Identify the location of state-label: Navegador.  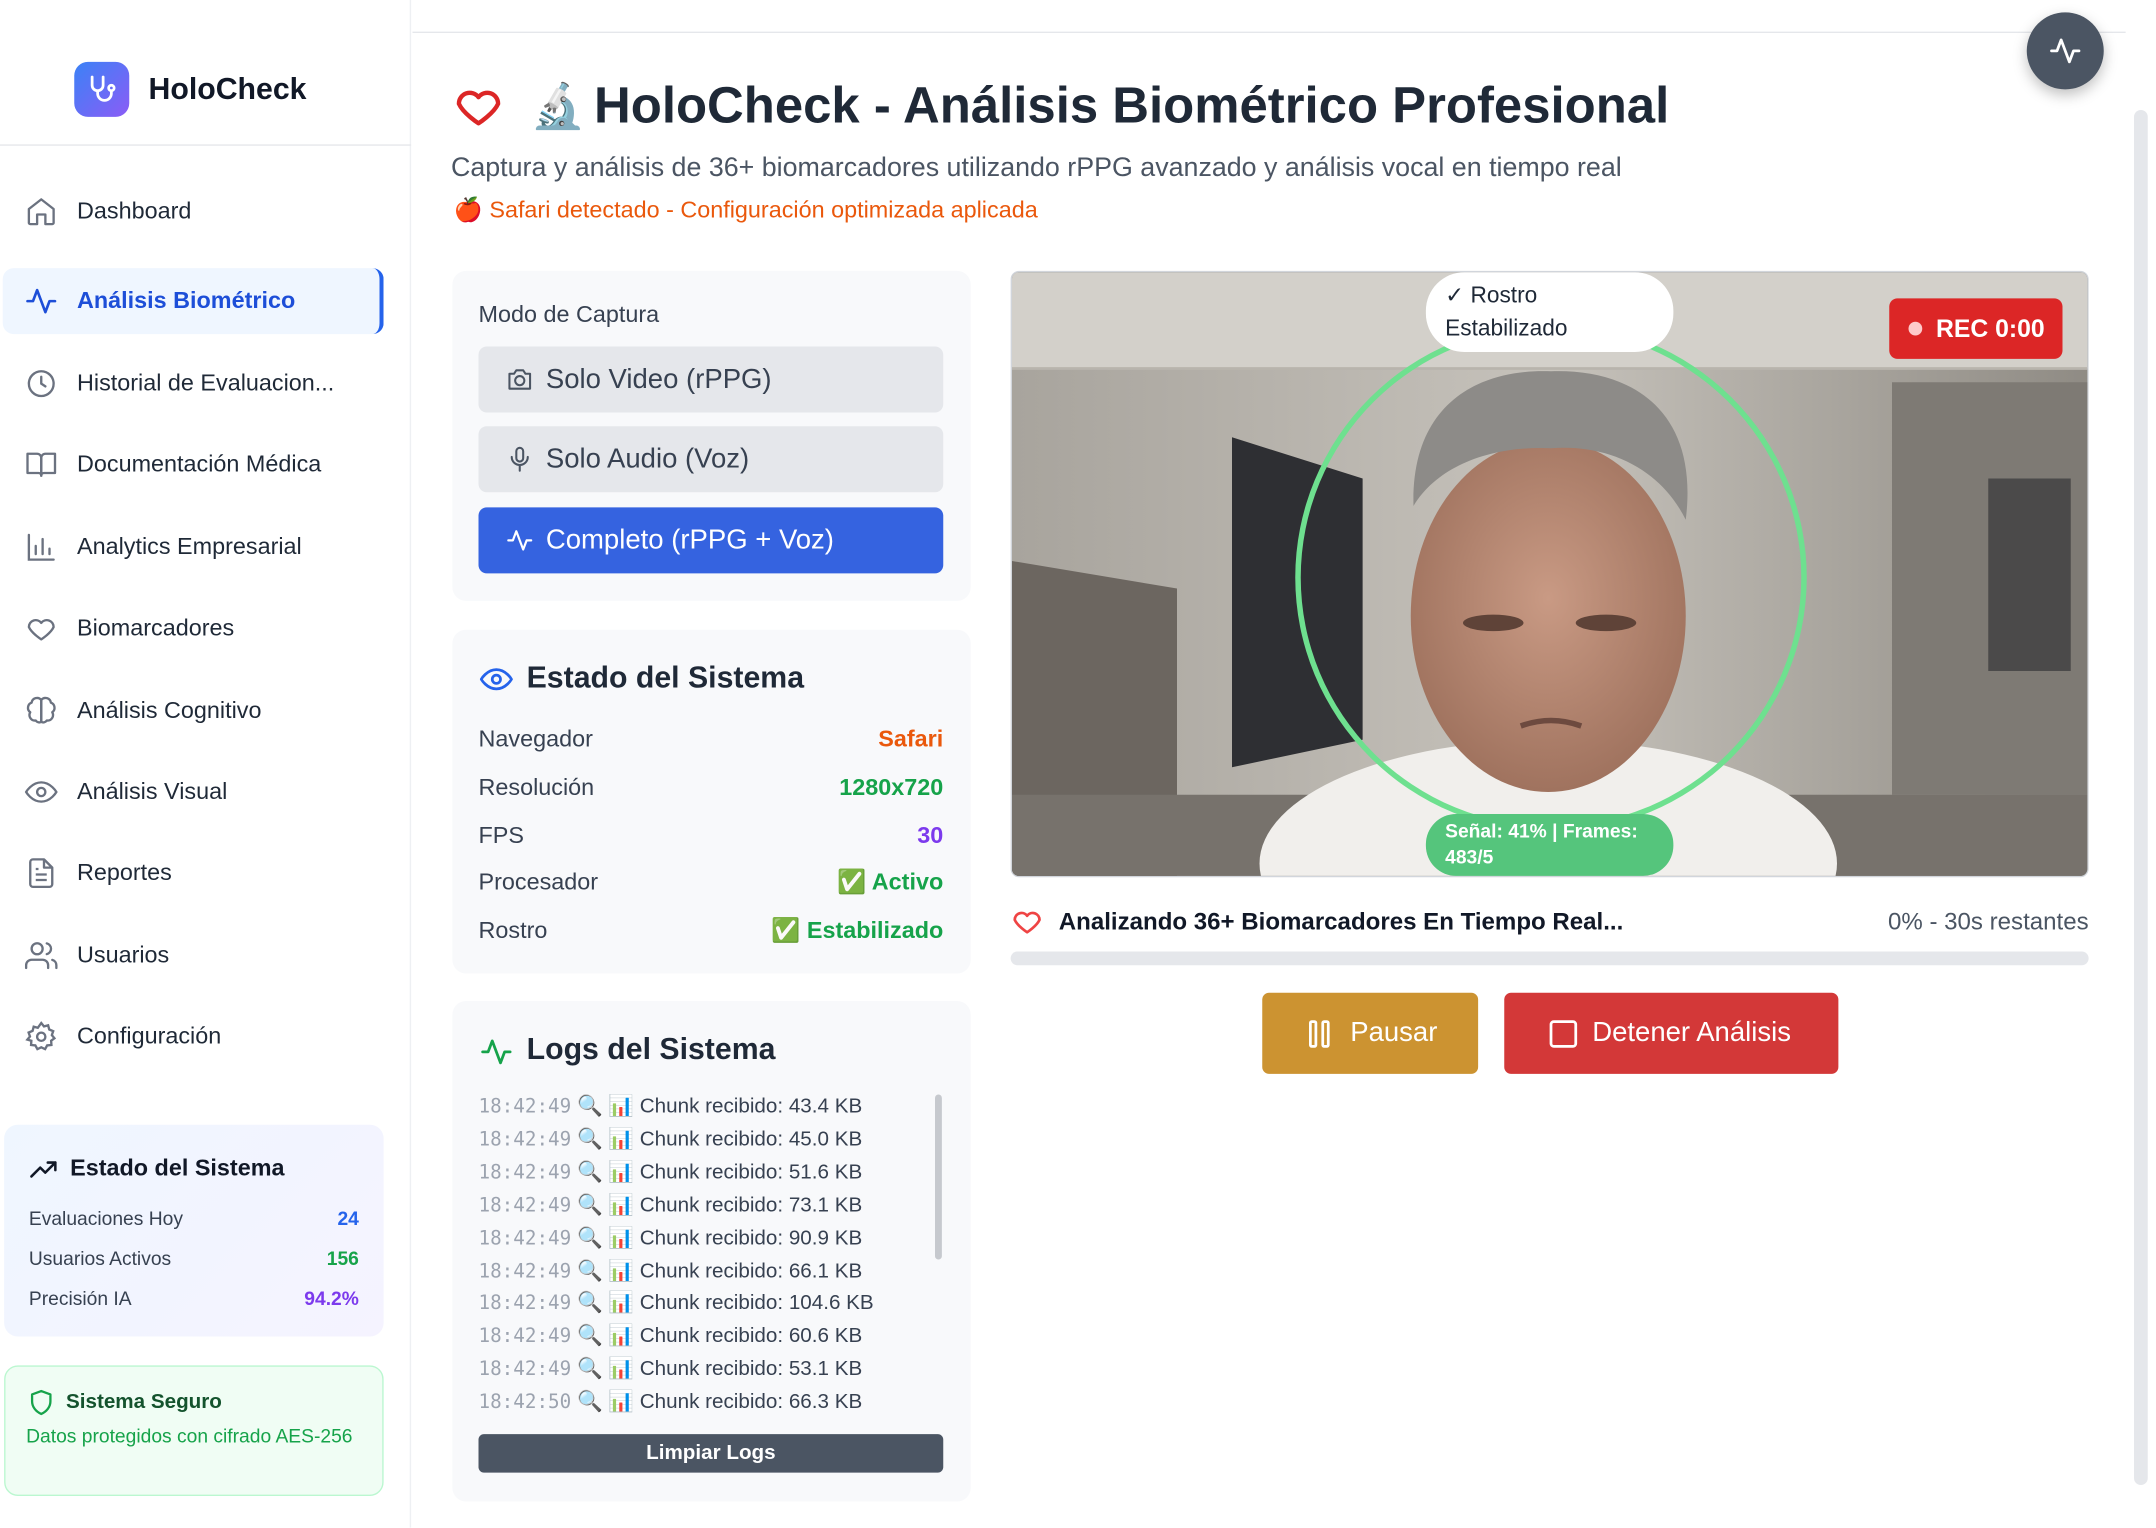
(535, 739).